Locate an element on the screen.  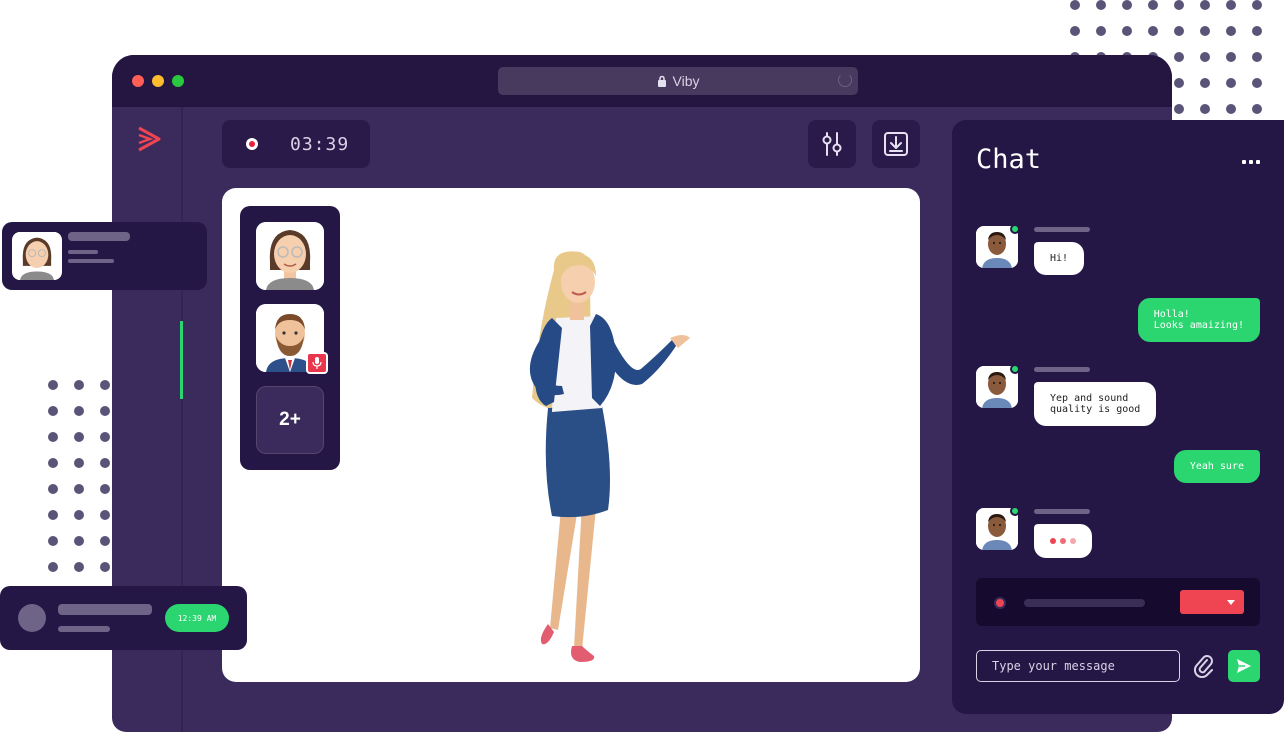
chat-message-incoming: Hi! is located at coordinates (1059, 258).